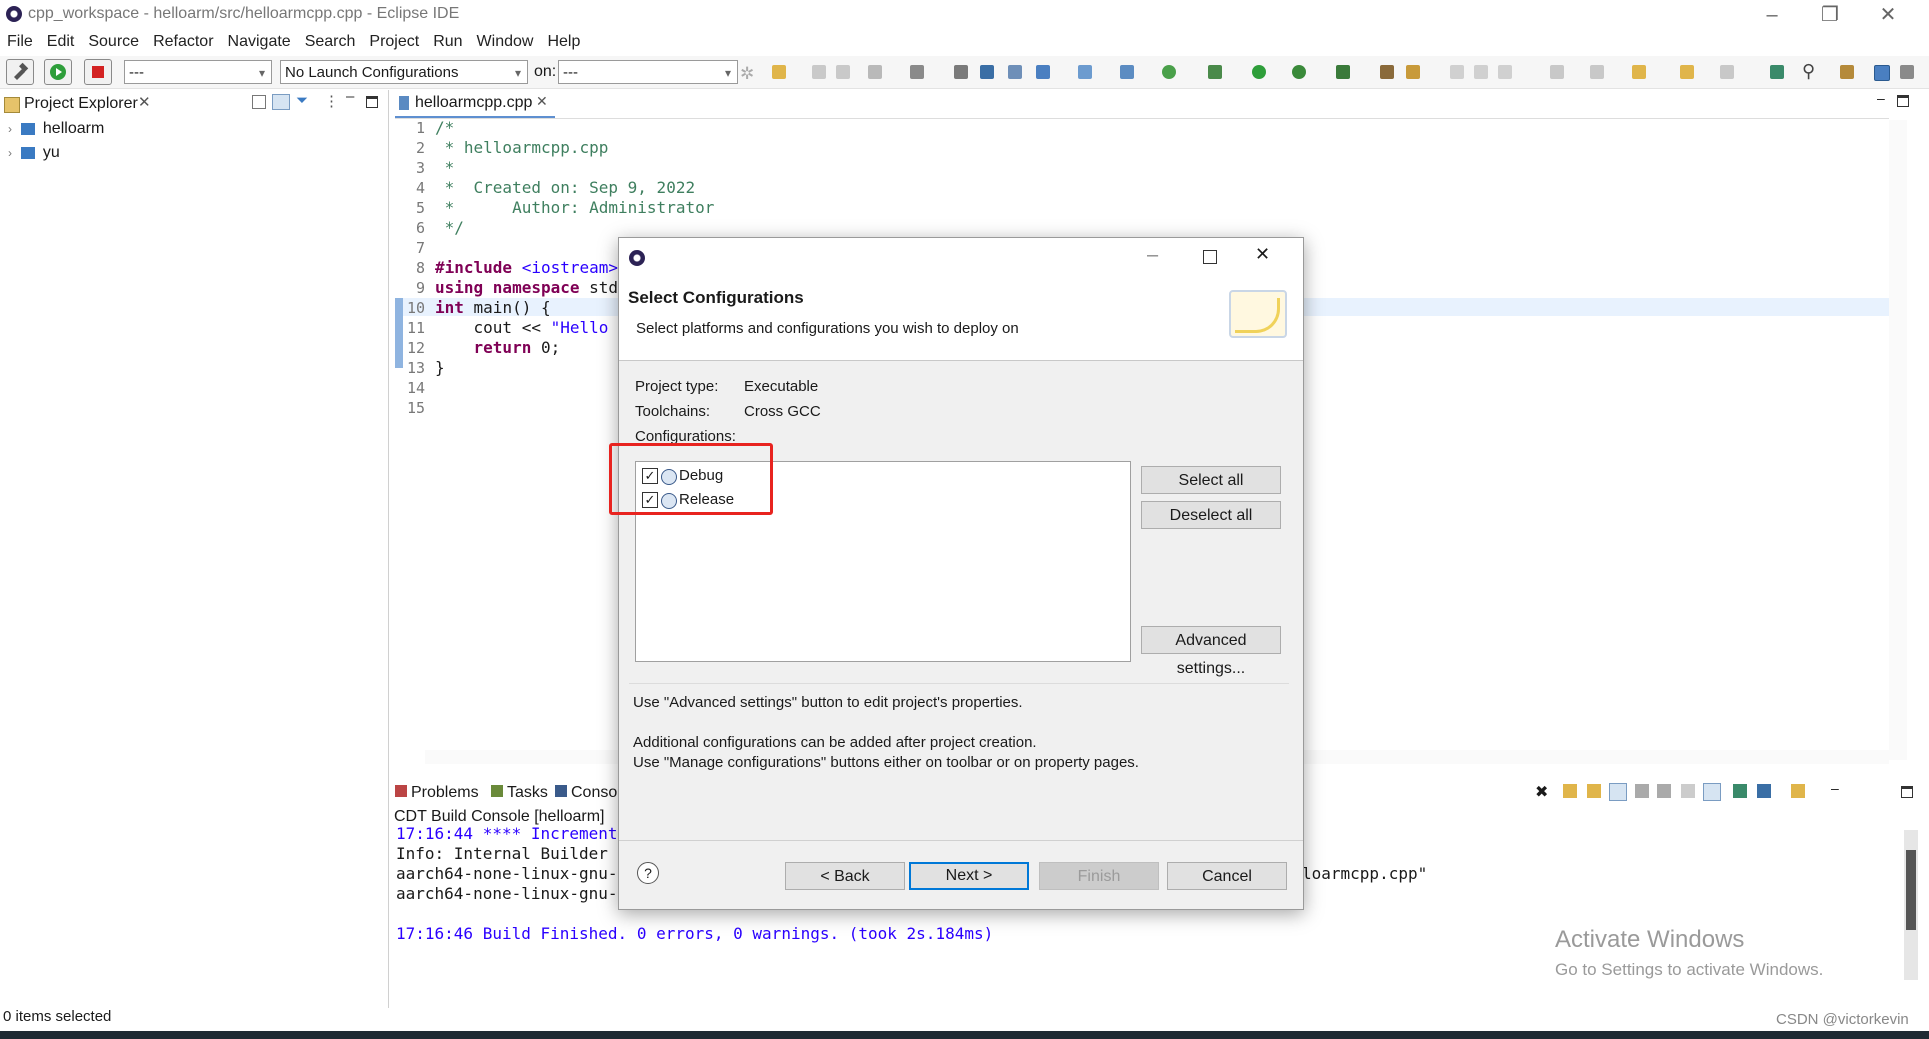 The height and width of the screenshot is (1039, 1929). Describe the element at coordinates (330, 42) in the screenshot. I see `menu-search: Search` at that location.